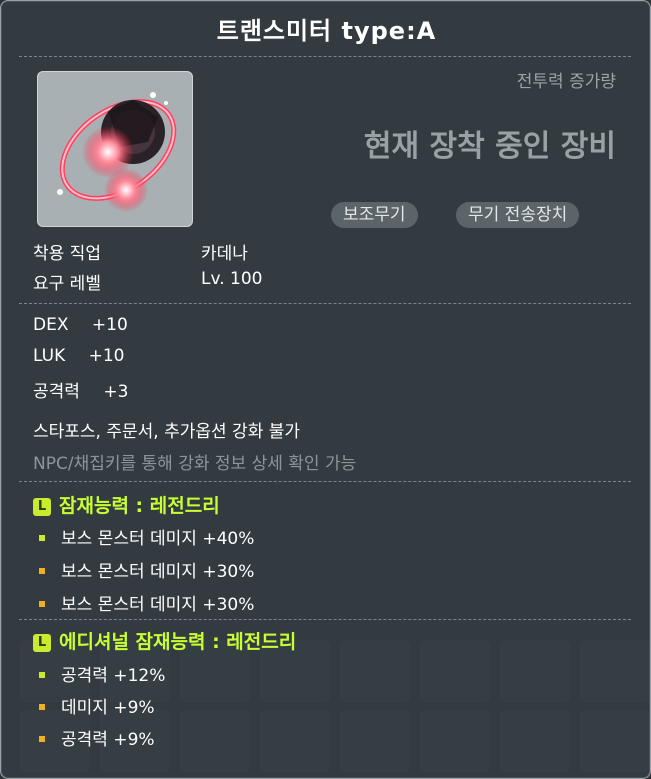 The image size is (651, 779). I want to click on tag-secondary-weapon: 보조무기, so click(374, 215).